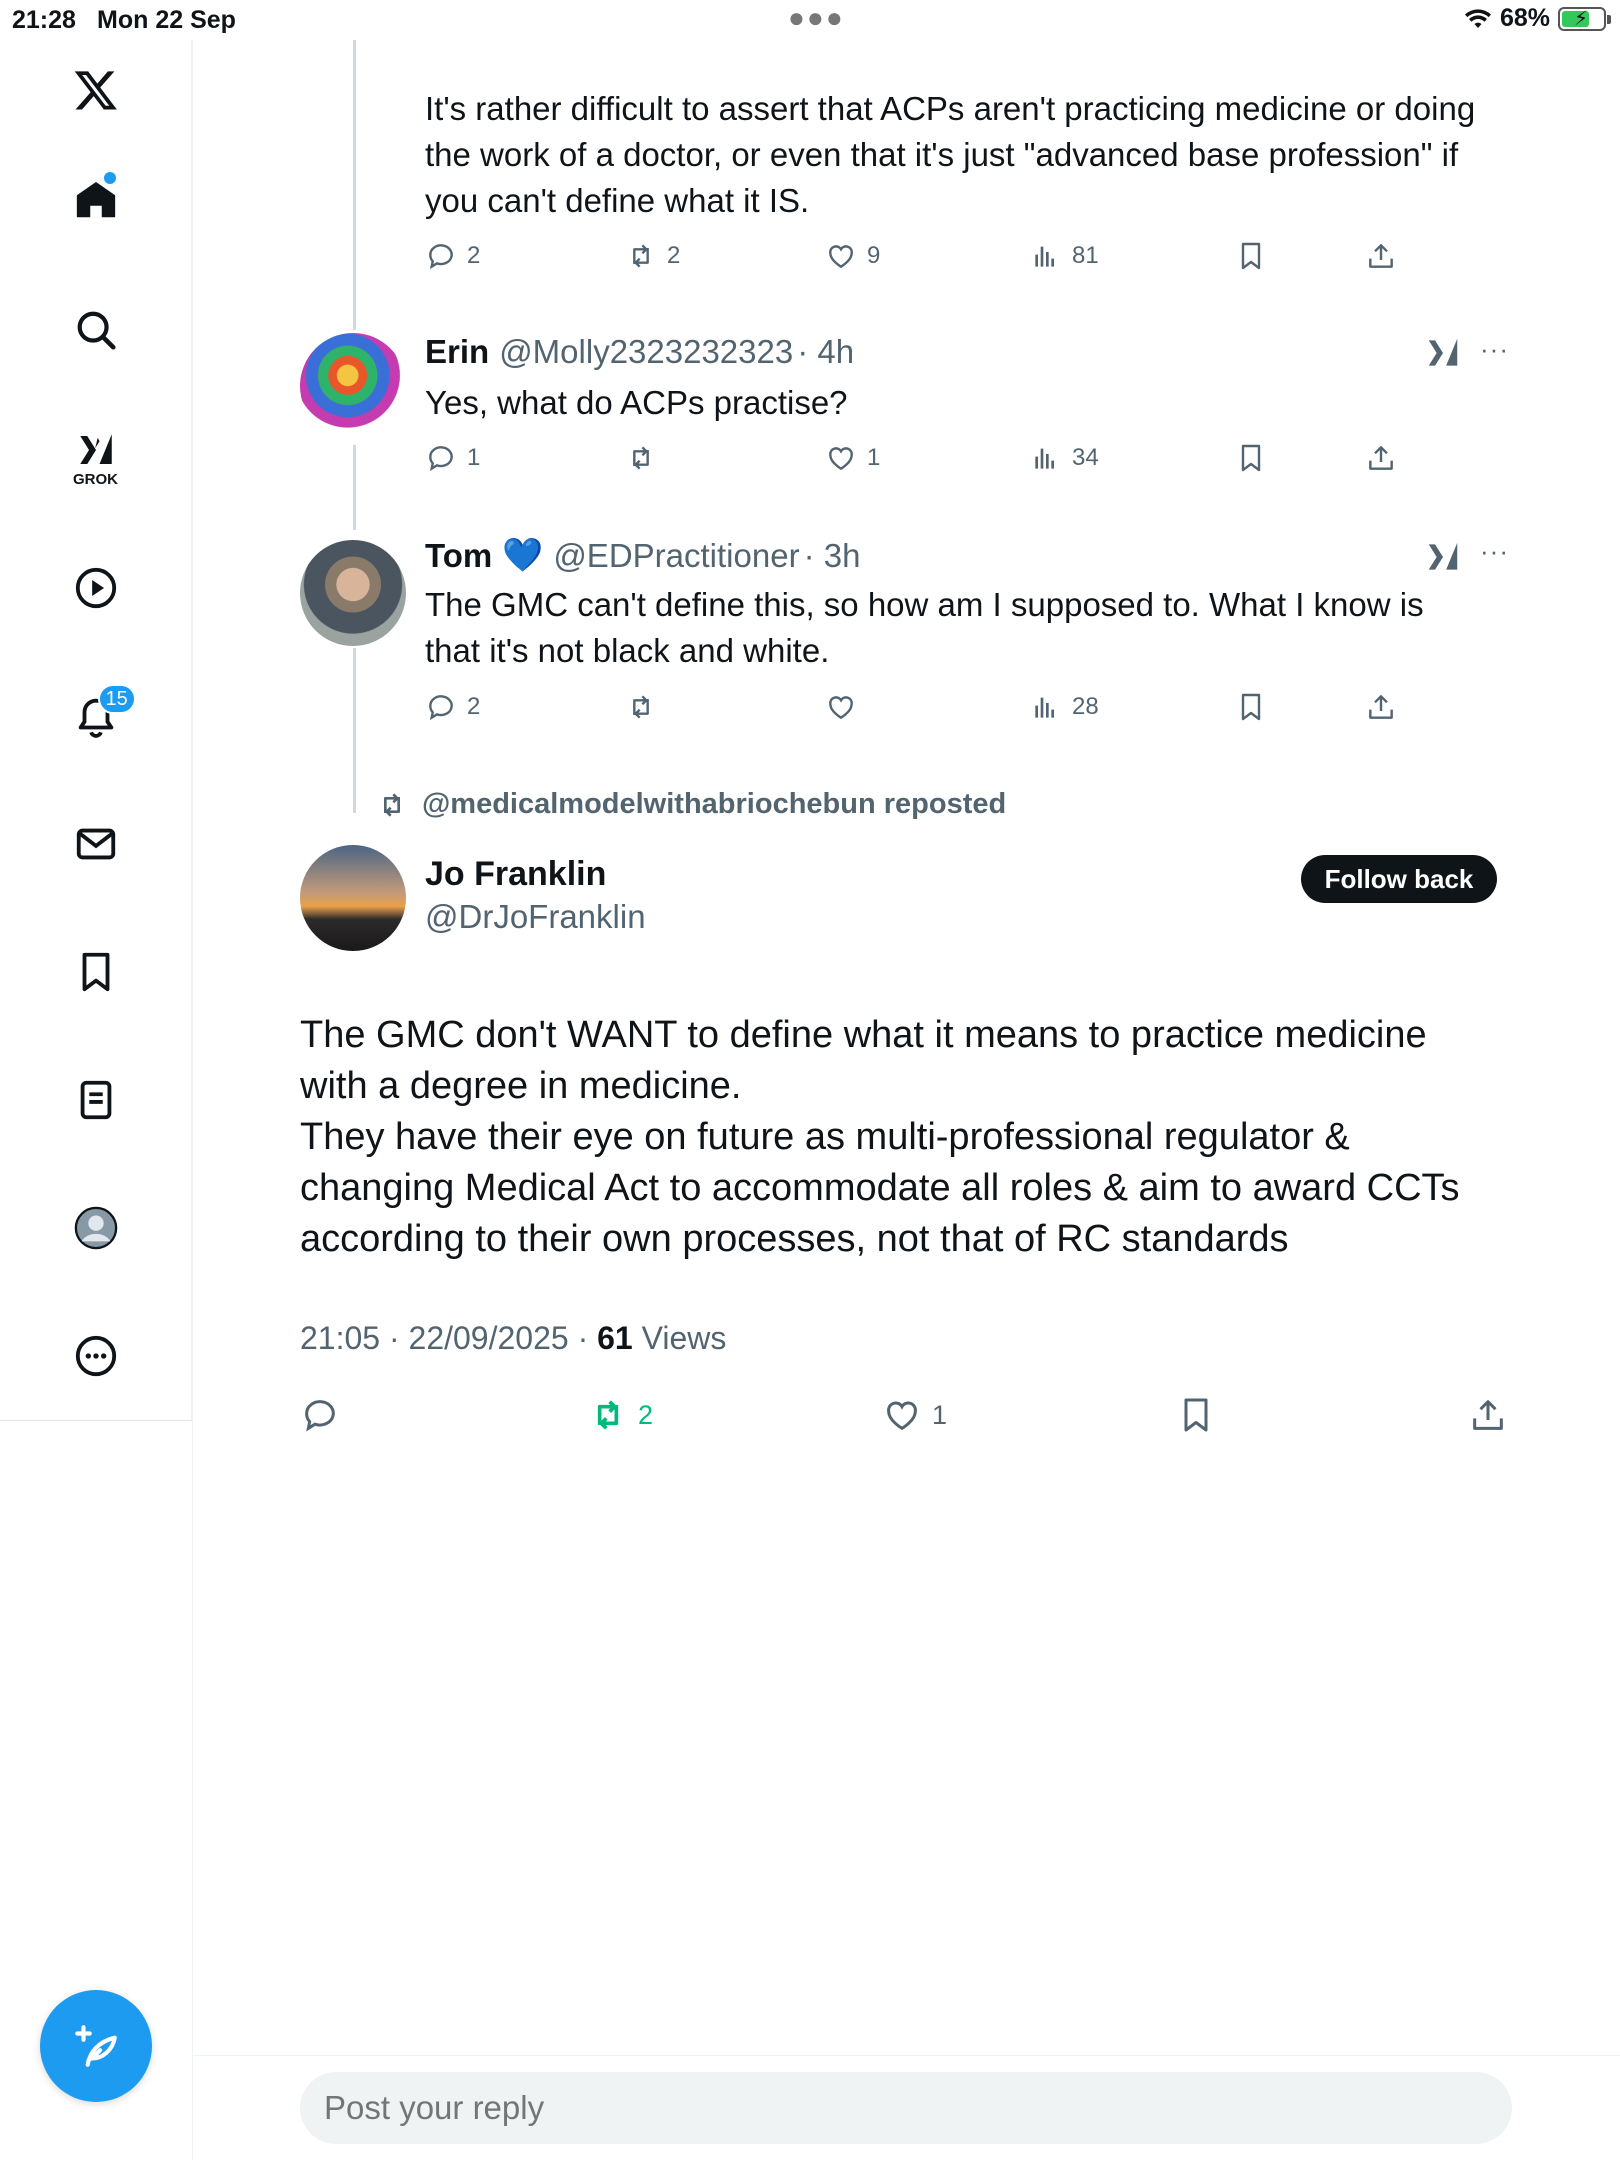 This screenshot has height=2160, width=1620. What do you see at coordinates (1064, 458) in the screenshot?
I see `views-button: 34` at bounding box center [1064, 458].